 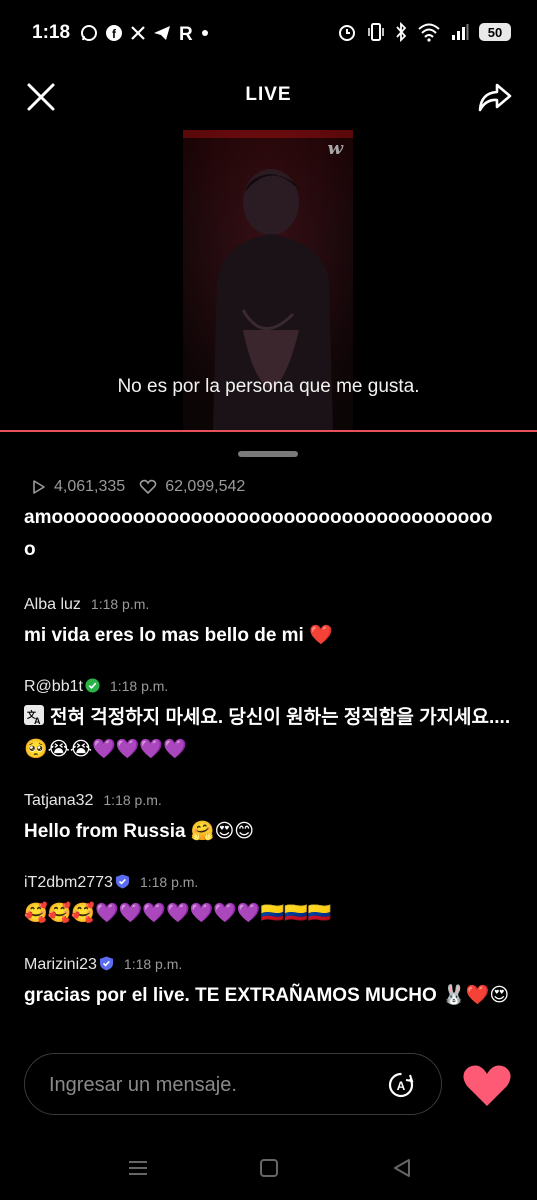 What do you see at coordinates (92, 685) in the screenshot?
I see `verified-green-icon` at bounding box center [92, 685].